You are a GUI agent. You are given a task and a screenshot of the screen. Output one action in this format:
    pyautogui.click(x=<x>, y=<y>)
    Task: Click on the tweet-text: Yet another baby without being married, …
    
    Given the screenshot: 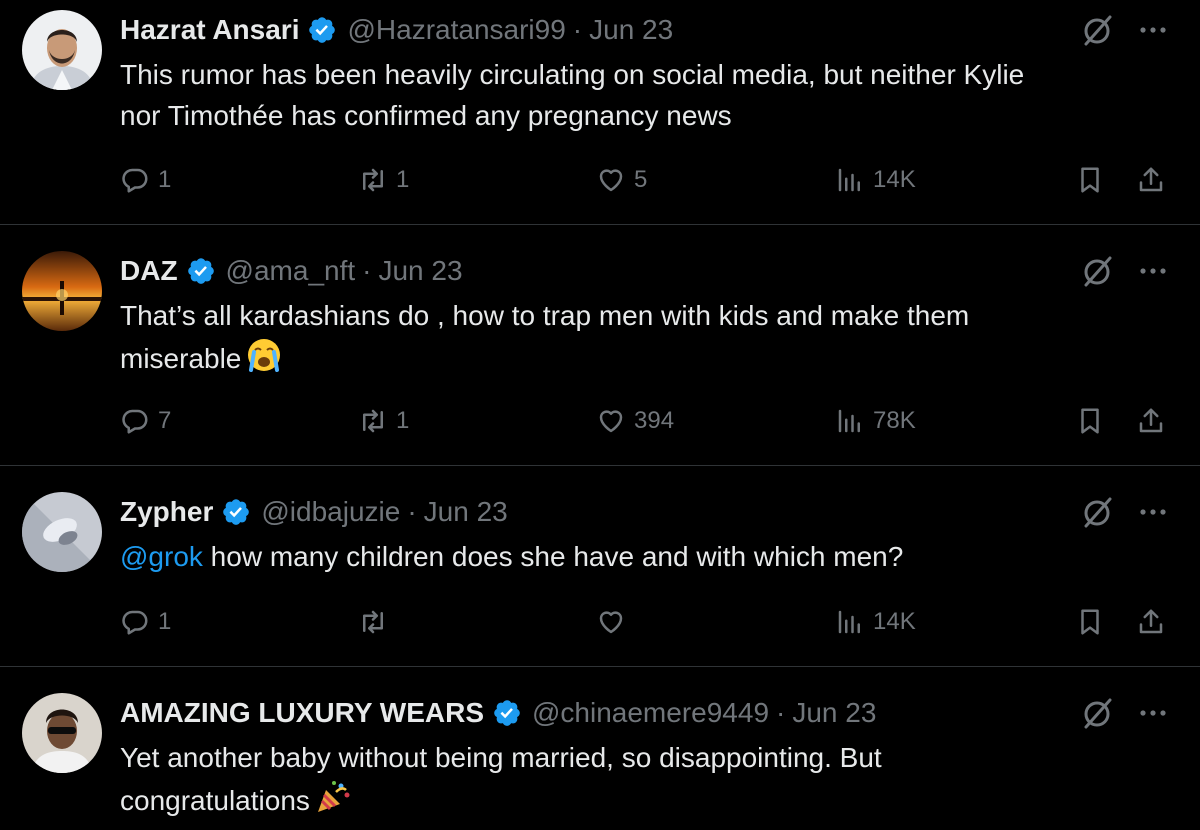 What is the action you would take?
    pyautogui.click(x=620, y=779)
    